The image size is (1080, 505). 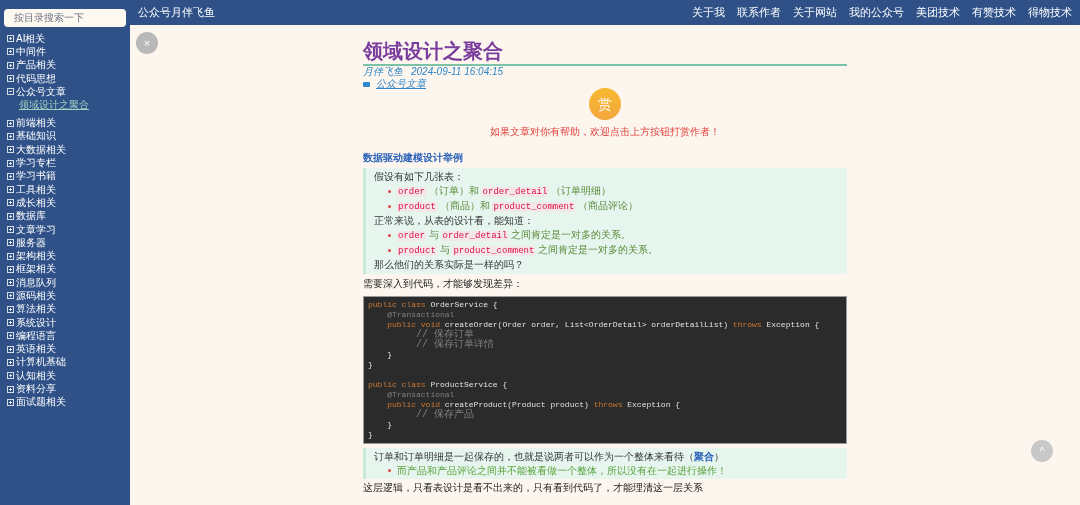 What do you see at coordinates (41, 91) in the screenshot?
I see `sidebar-item: 公众号文章` at bounding box center [41, 91].